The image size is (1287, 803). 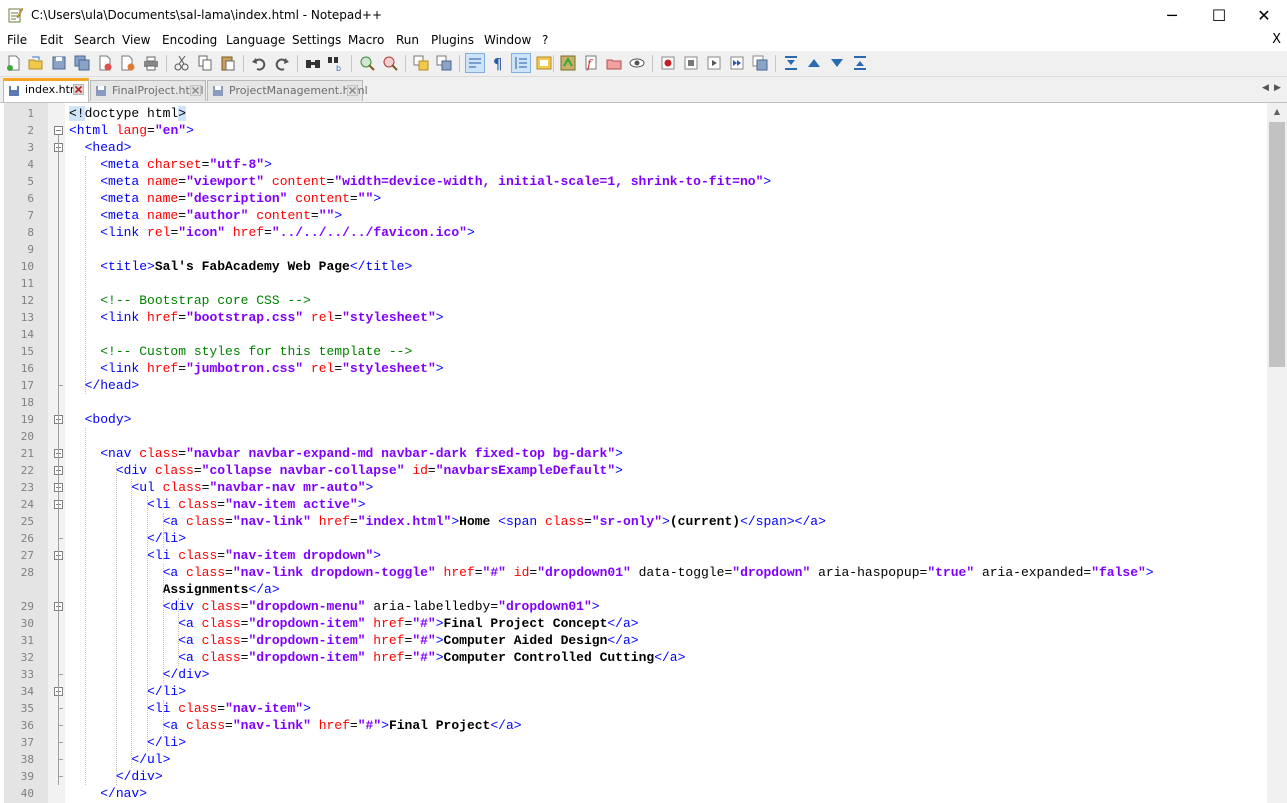 I want to click on run-macro-multiple-icon, so click(x=737, y=63).